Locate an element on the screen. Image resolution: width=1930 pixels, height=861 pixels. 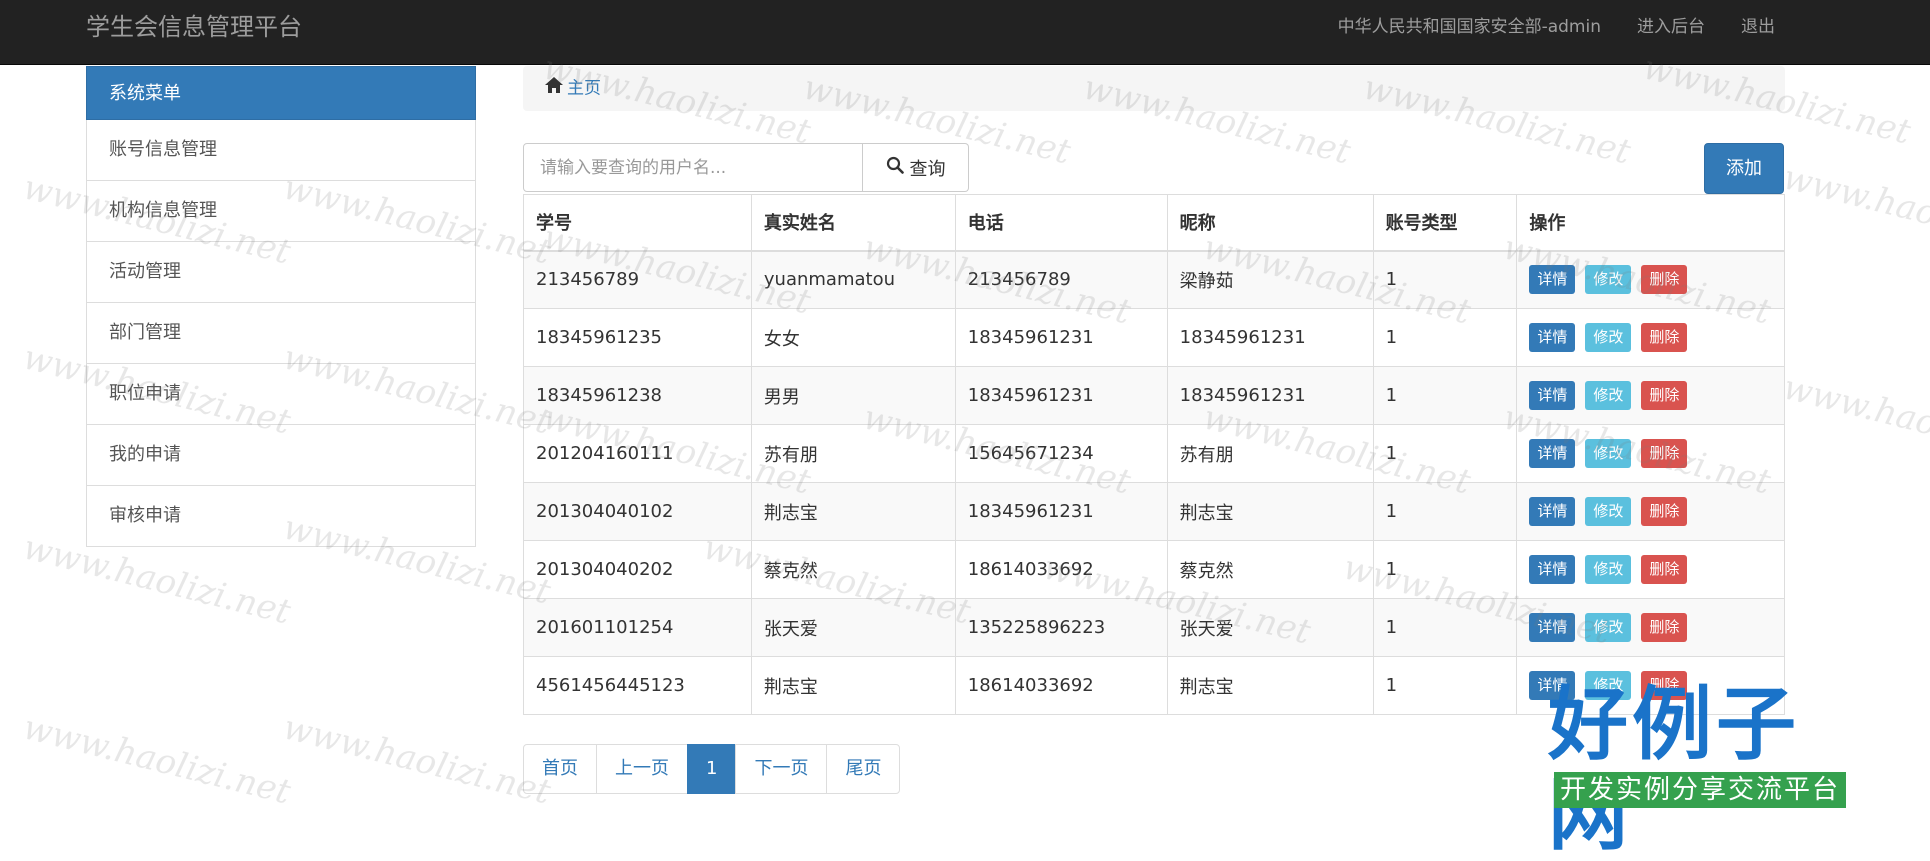
sidebar-item-department: 部门管理 is located at coordinates (281, 333).